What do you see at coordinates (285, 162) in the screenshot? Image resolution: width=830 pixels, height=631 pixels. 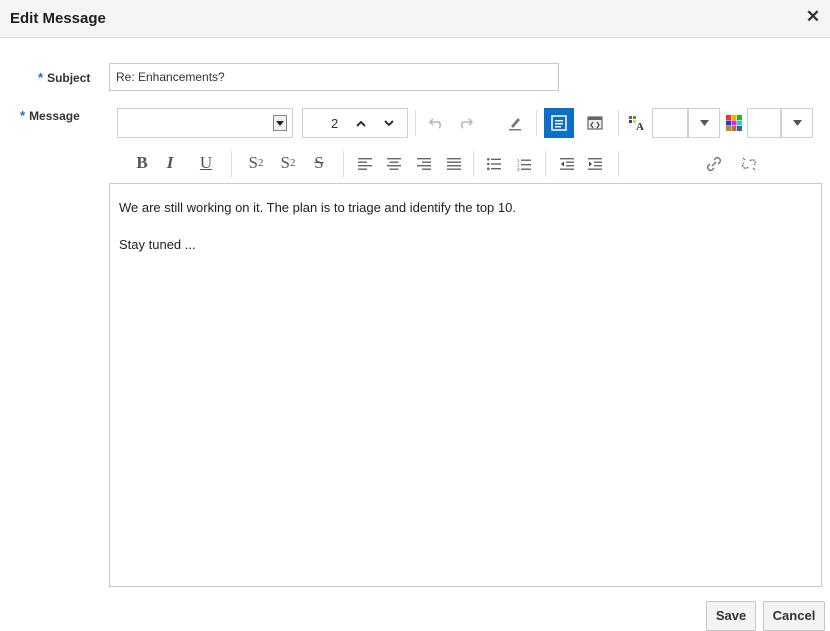 I see `superscript-glyph: S` at bounding box center [285, 162].